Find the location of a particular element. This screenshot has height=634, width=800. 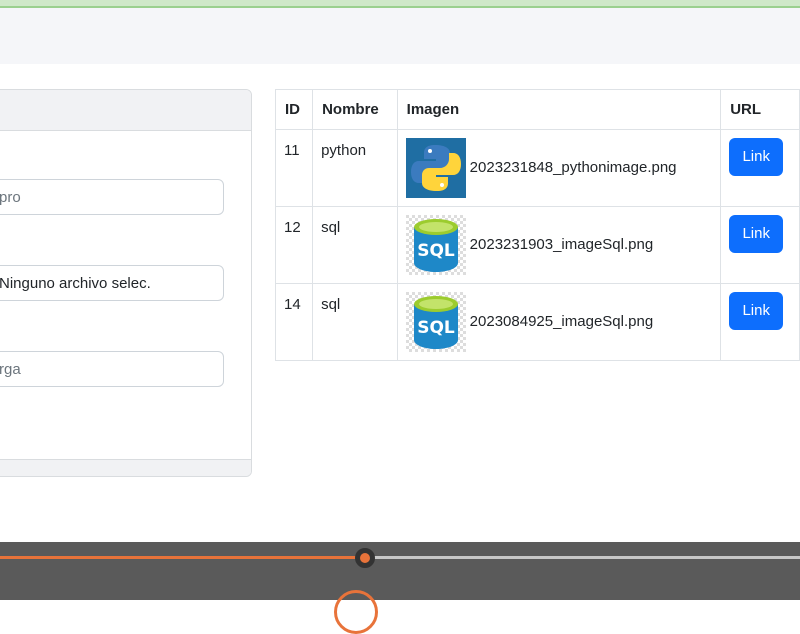

top-accent-line is located at coordinates (400, 4).